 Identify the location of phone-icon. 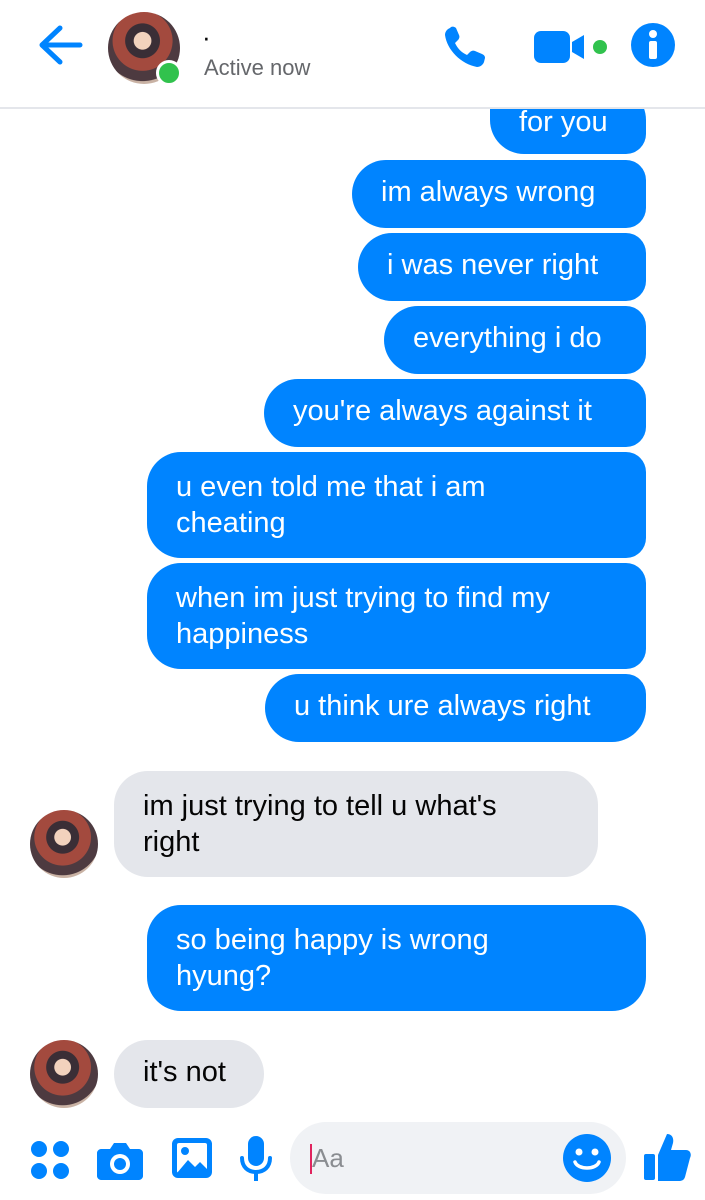
(465, 47).